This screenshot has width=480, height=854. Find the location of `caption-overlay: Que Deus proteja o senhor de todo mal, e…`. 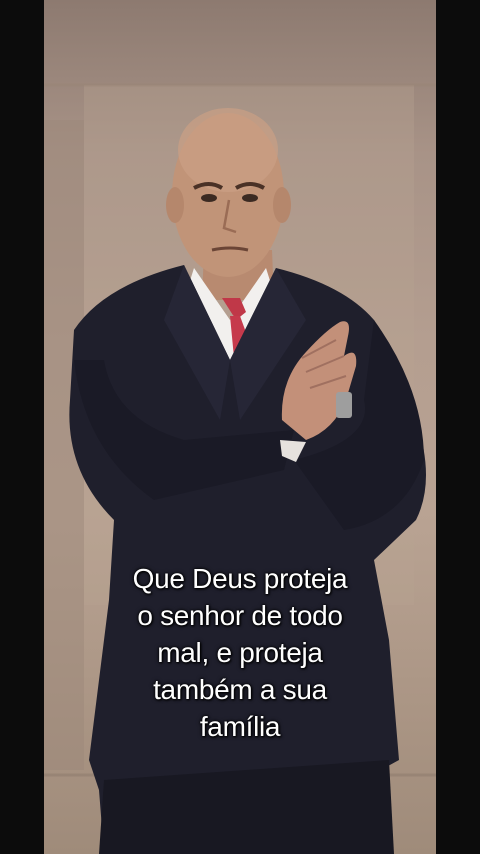

caption-overlay: Que Deus proteja o senhor de todo mal, e… is located at coordinates (240, 652).